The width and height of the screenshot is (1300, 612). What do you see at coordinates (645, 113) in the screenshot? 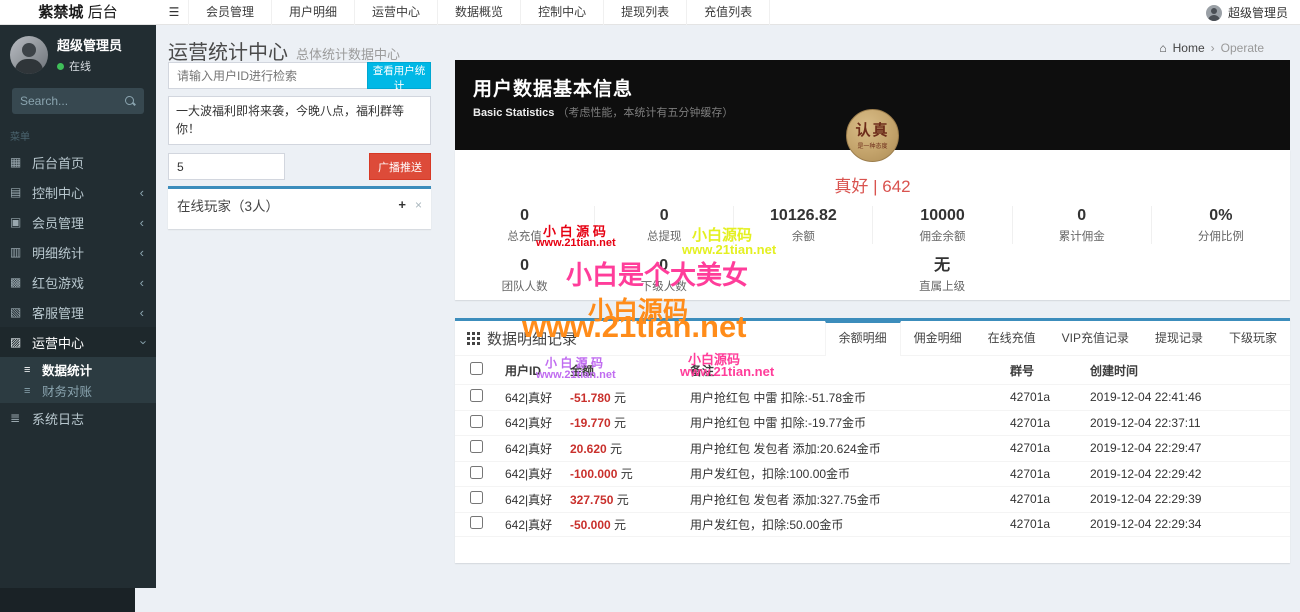
I see `stats-panel-subtitle-note: （考虑性能，本统计有五分钟缓存）` at bounding box center [645, 113].